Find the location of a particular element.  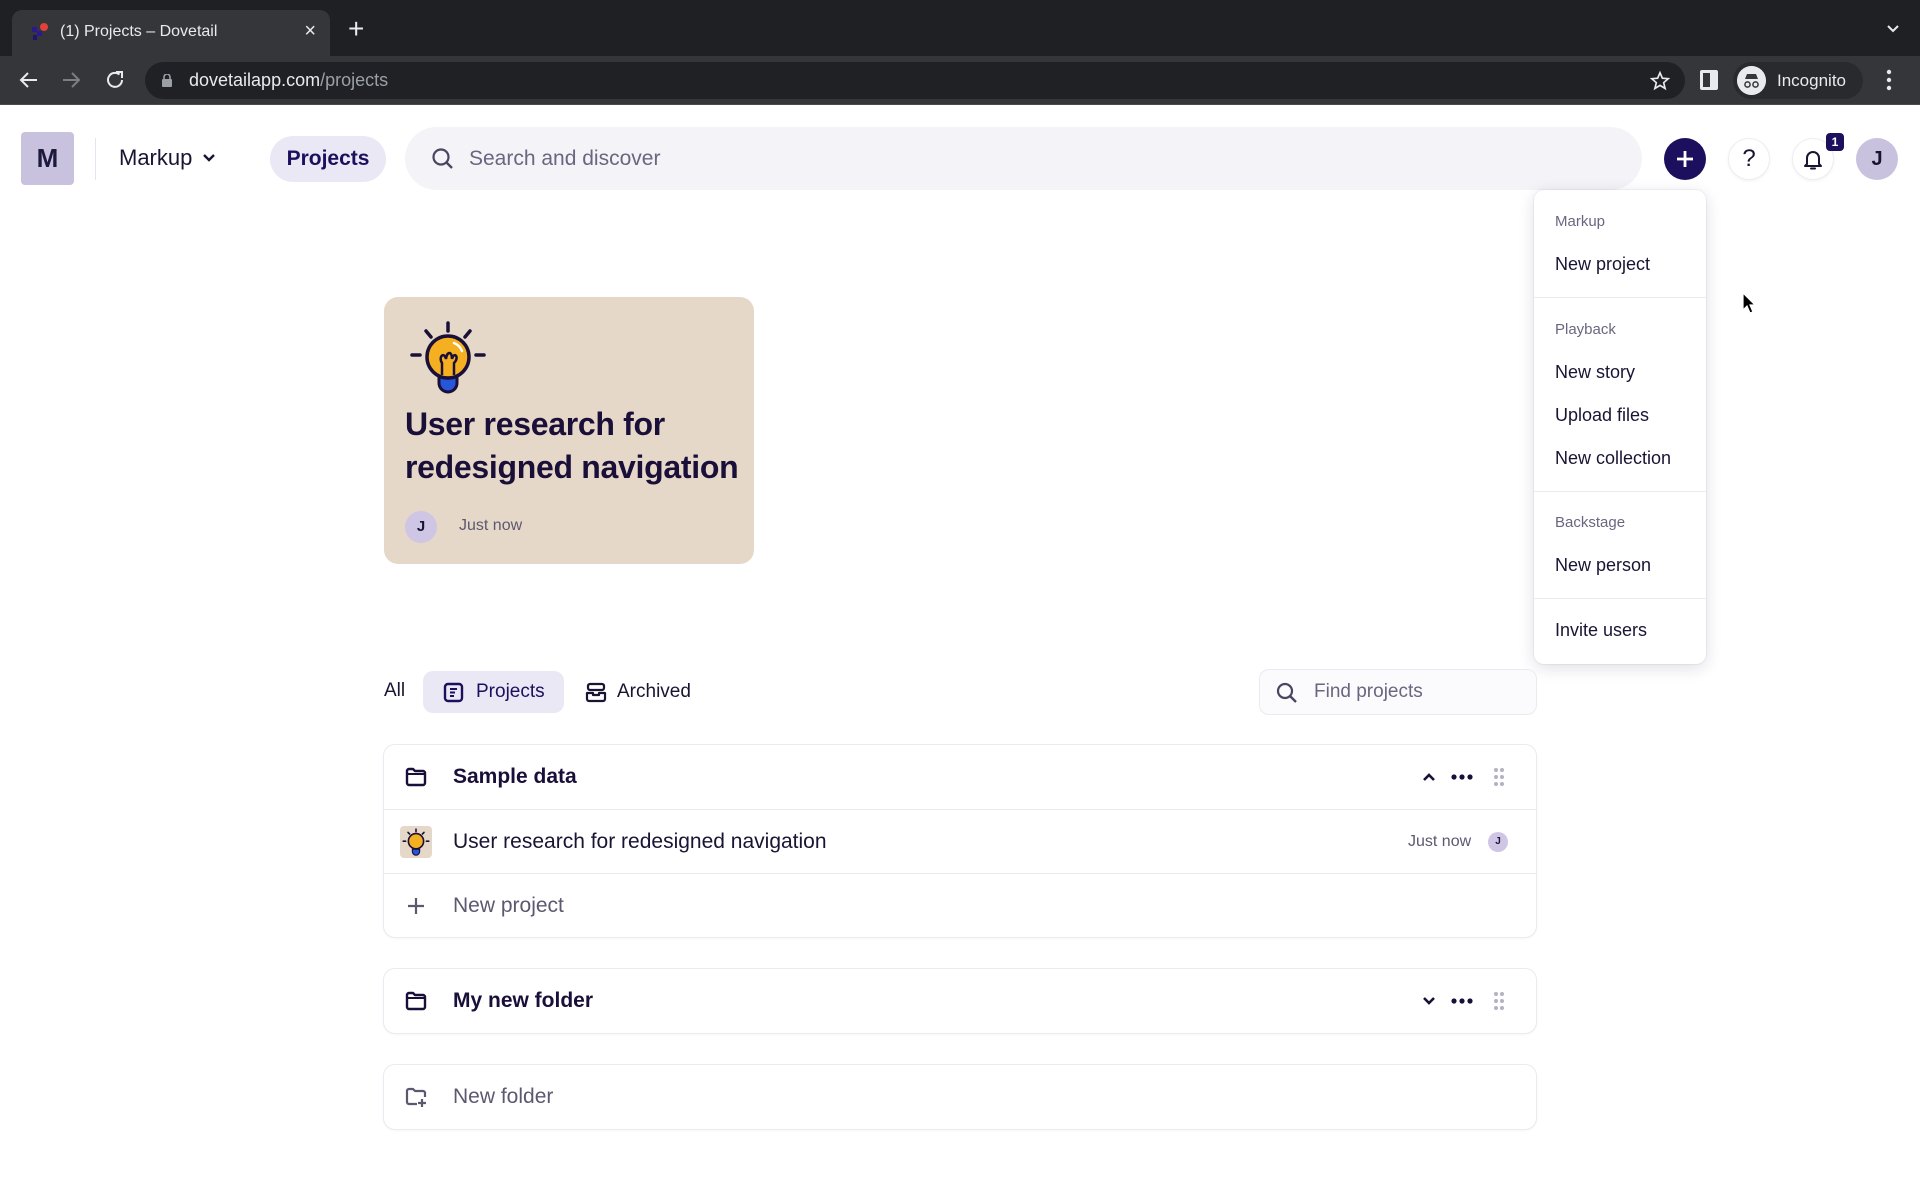

find-projects-input is located at coordinates (1419, 692).